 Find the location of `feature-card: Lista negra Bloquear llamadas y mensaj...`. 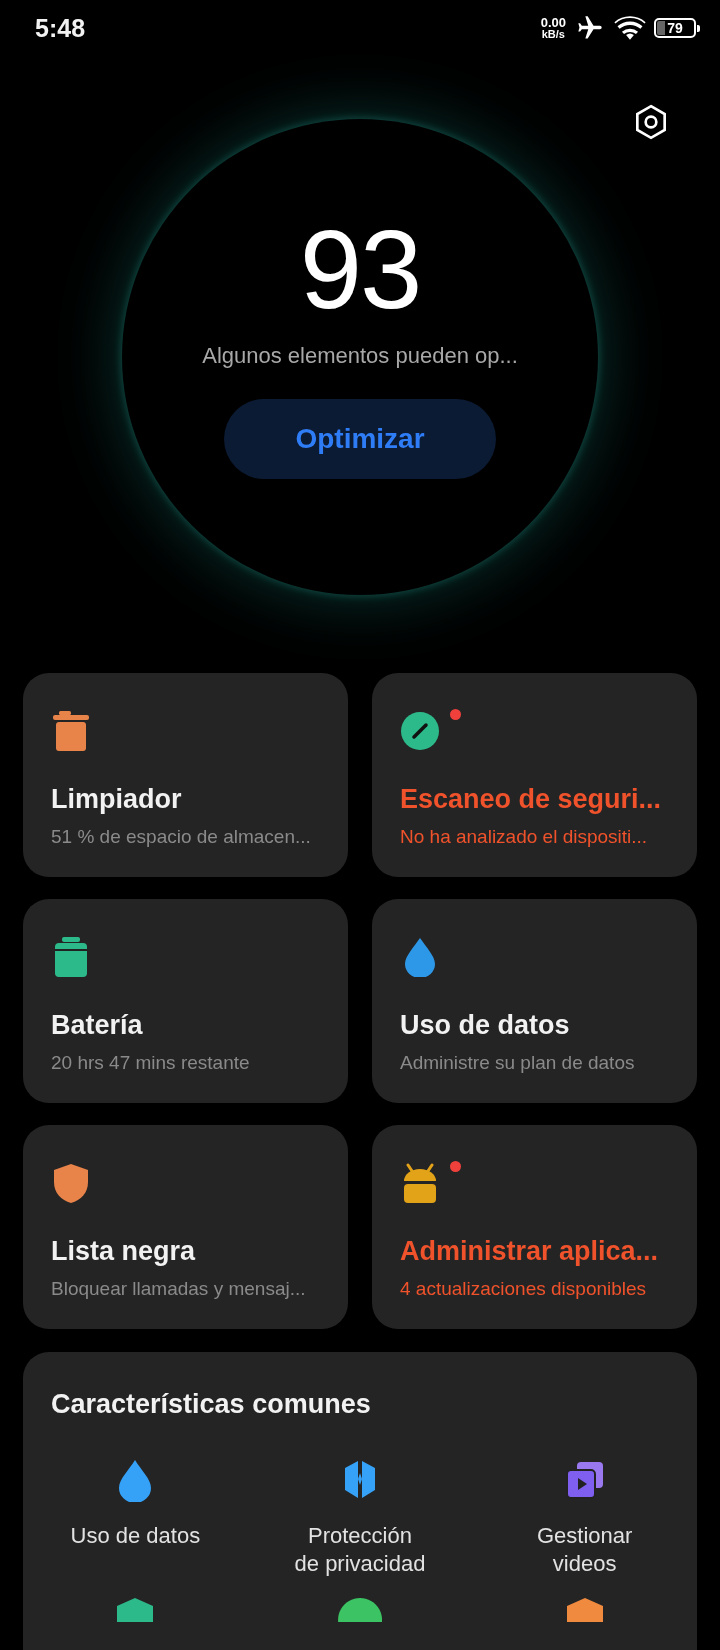

feature-card: Lista negra Bloquear llamadas y mensaj... is located at coordinates (185, 1227).